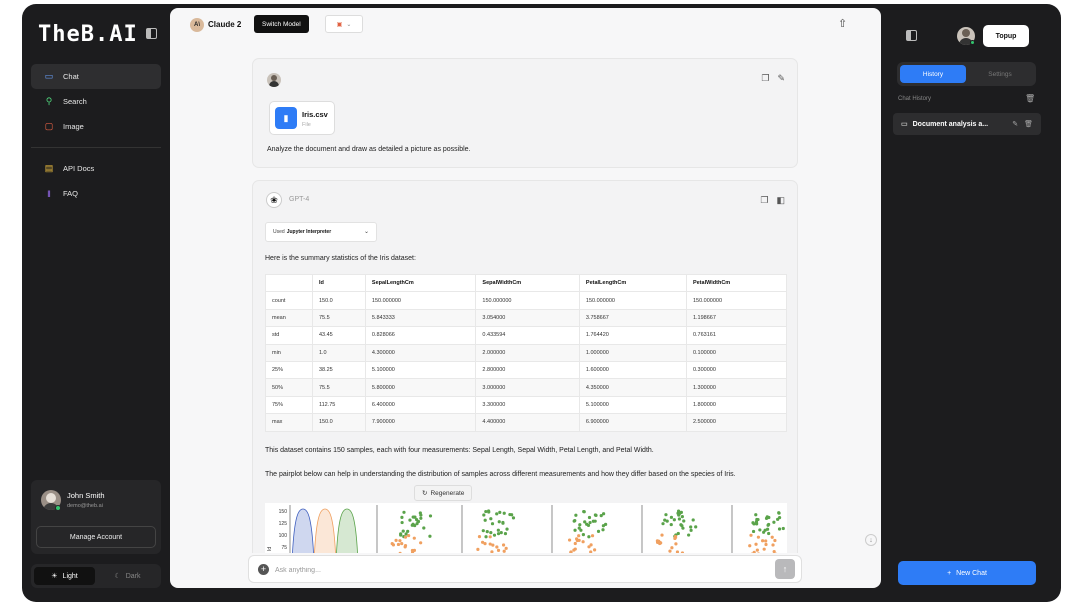 Image resolution: width=1080 pixels, height=605 pixels. I want to click on table-row: 50% 75.5 5.800000 3.000000 4.350000 1.300000, so click(526, 387).